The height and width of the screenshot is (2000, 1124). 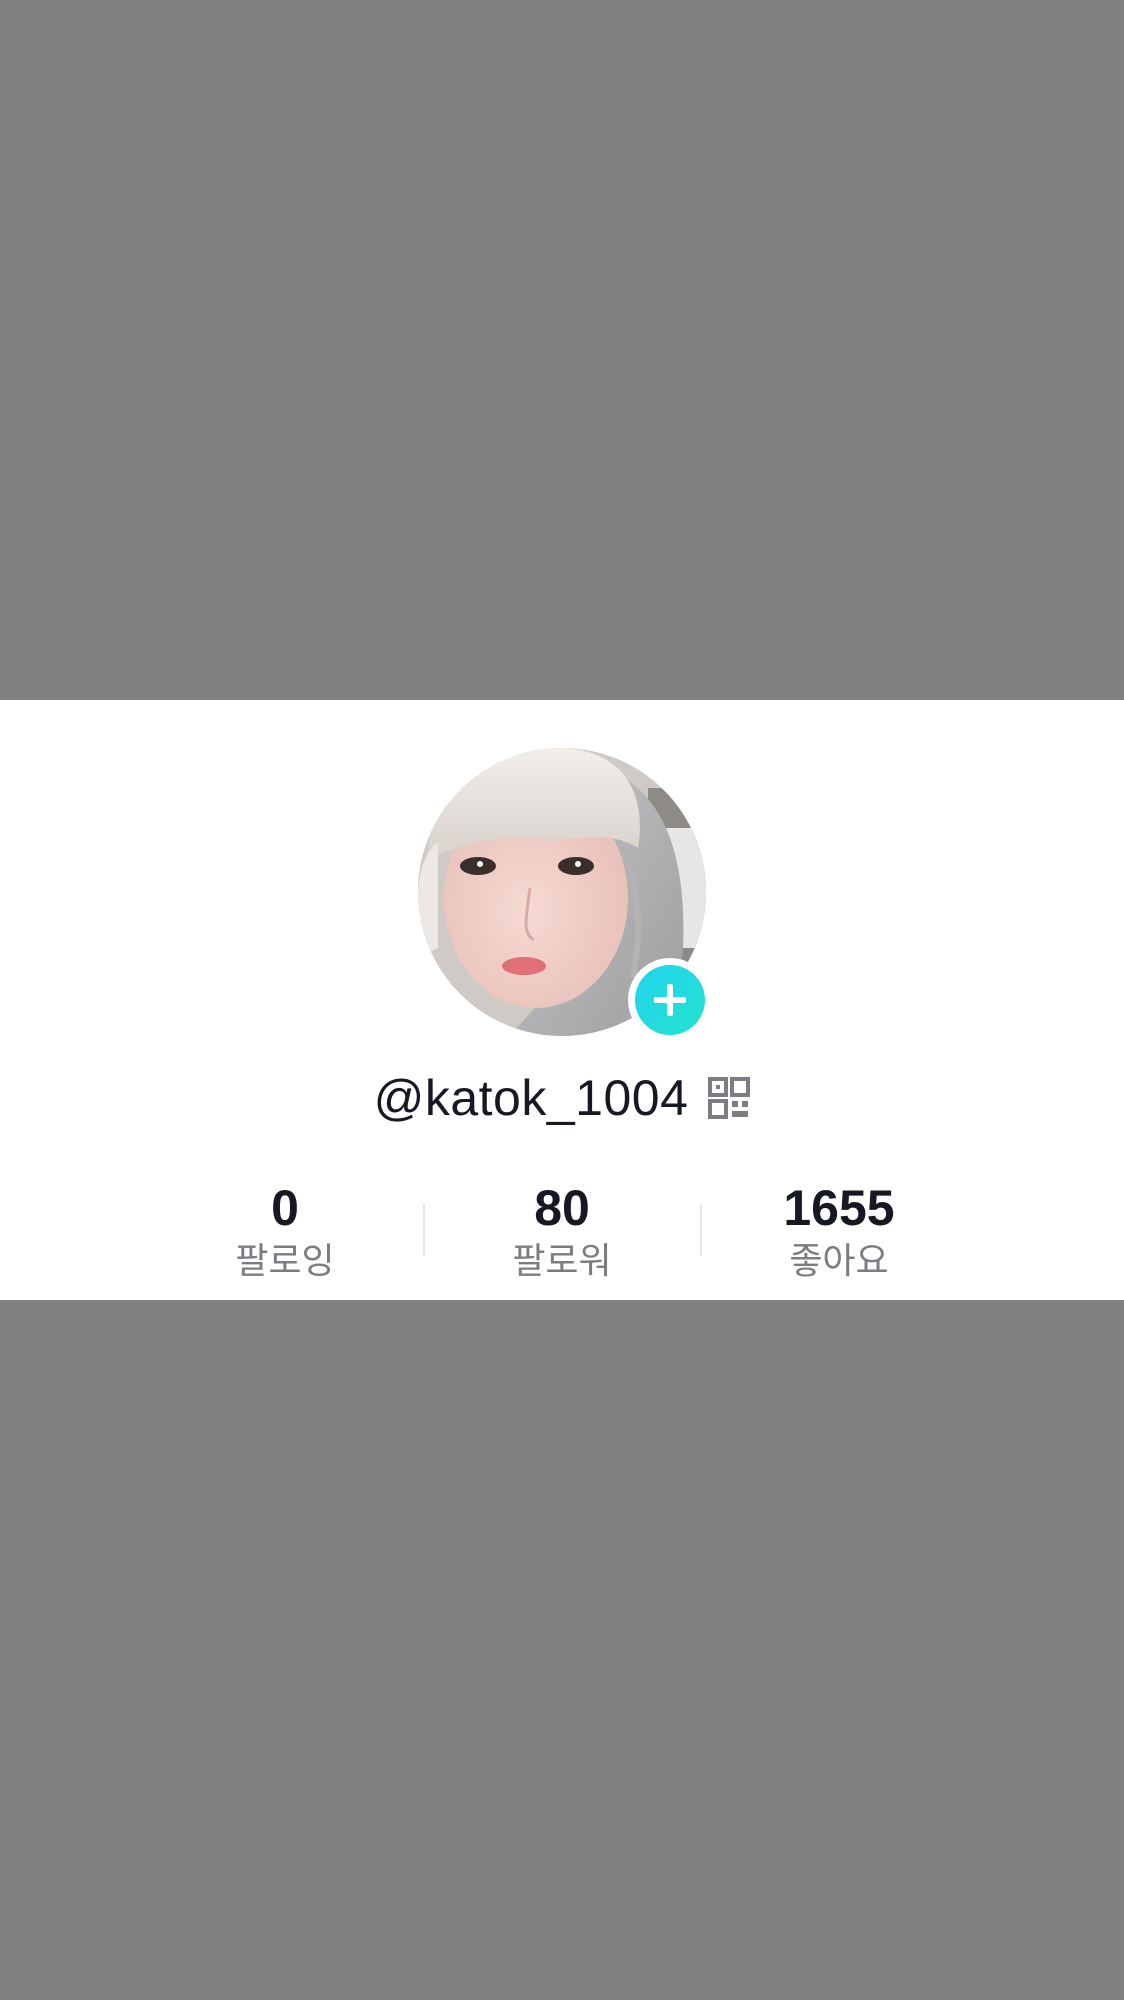 What do you see at coordinates (285, 1261) in the screenshot?
I see `following-label: 팔로잉` at bounding box center [285, 1261].